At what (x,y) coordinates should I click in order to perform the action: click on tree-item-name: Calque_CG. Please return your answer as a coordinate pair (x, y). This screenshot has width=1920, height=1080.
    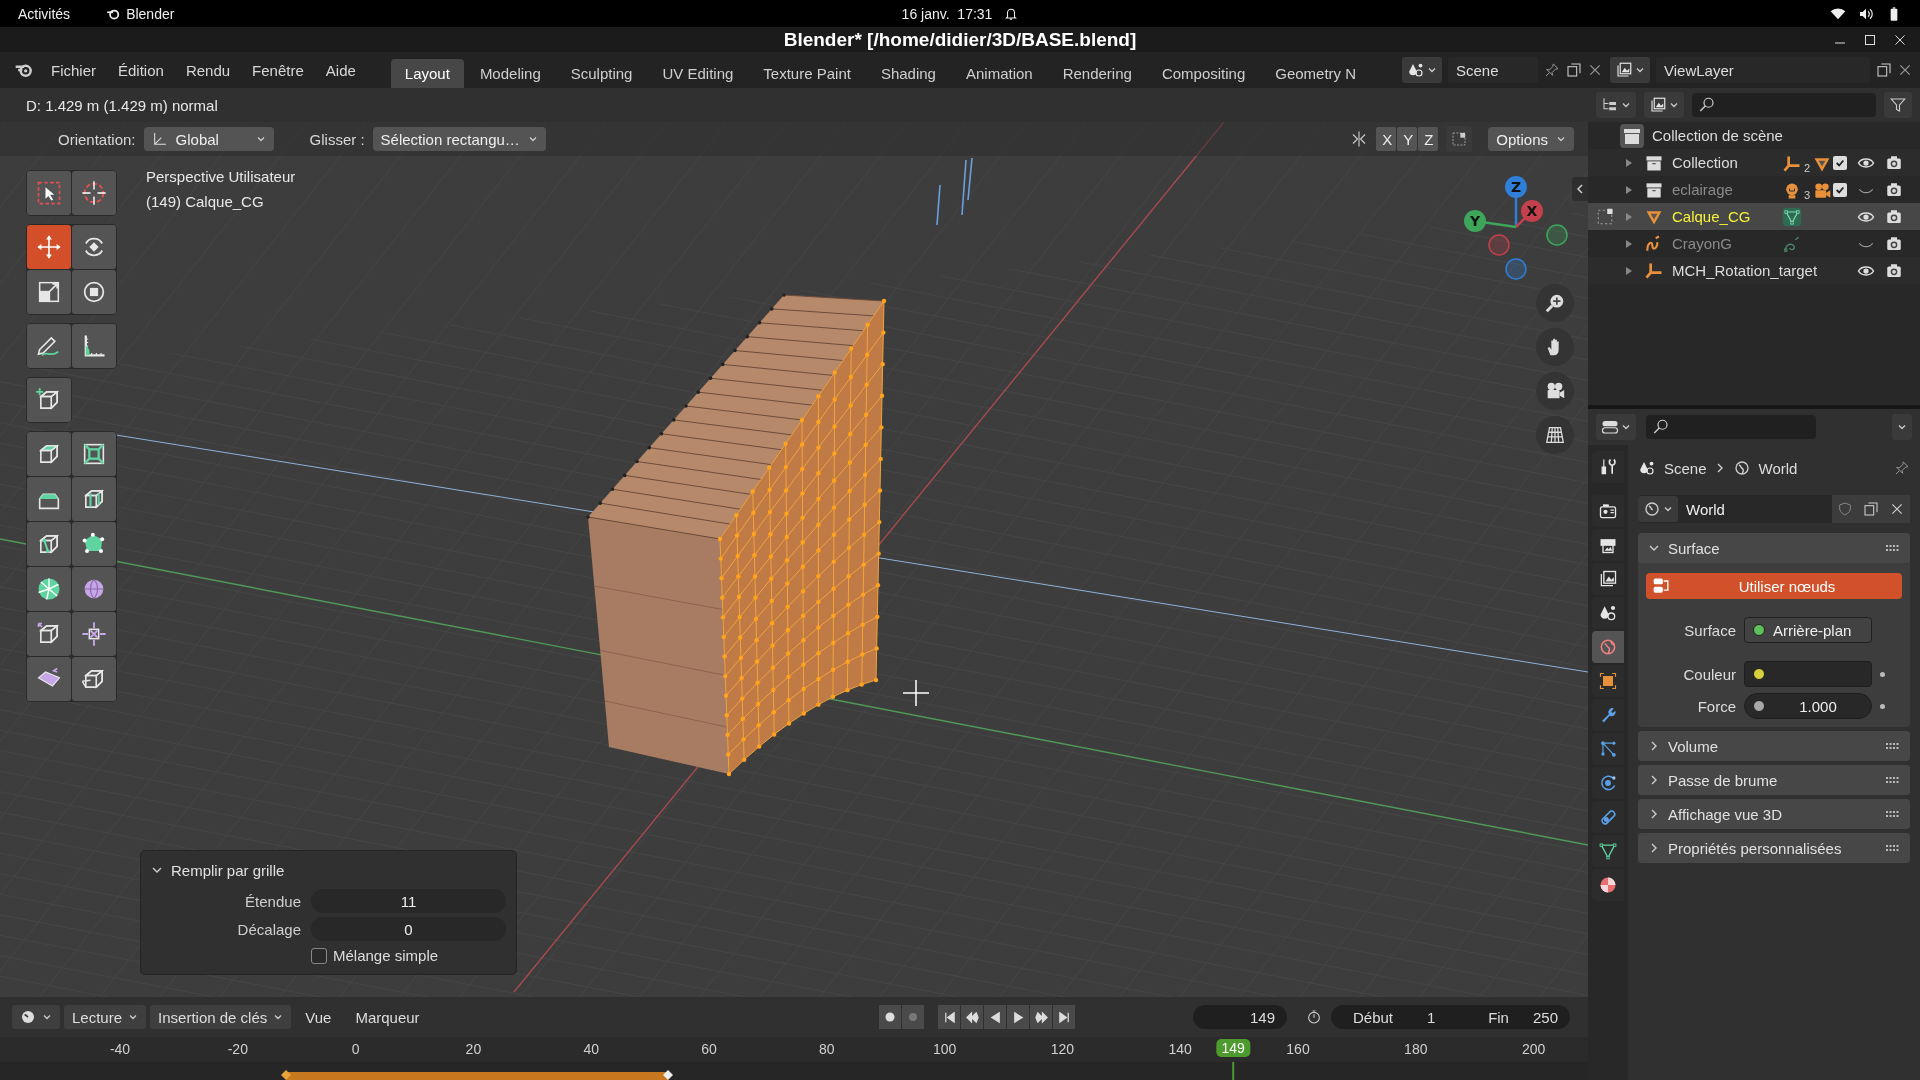
    Looking at the image, I should click on (1712, 217).